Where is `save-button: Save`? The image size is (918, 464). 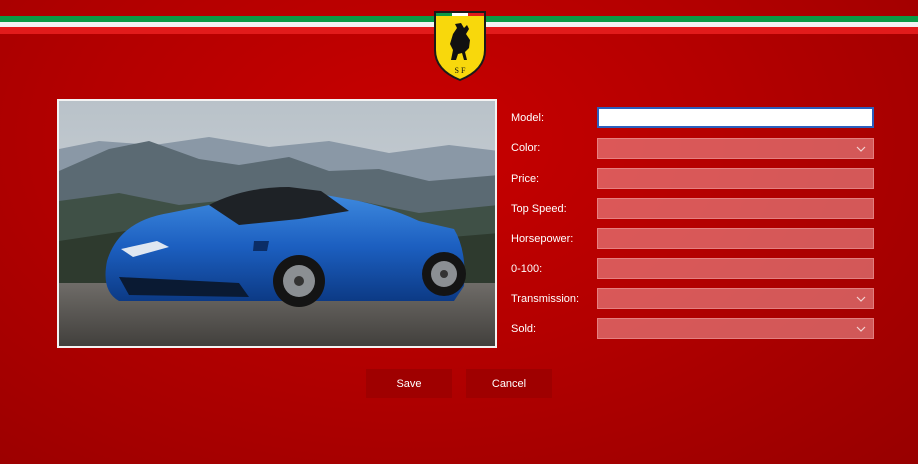 save-button: Save is located at coordinates (409, 383).